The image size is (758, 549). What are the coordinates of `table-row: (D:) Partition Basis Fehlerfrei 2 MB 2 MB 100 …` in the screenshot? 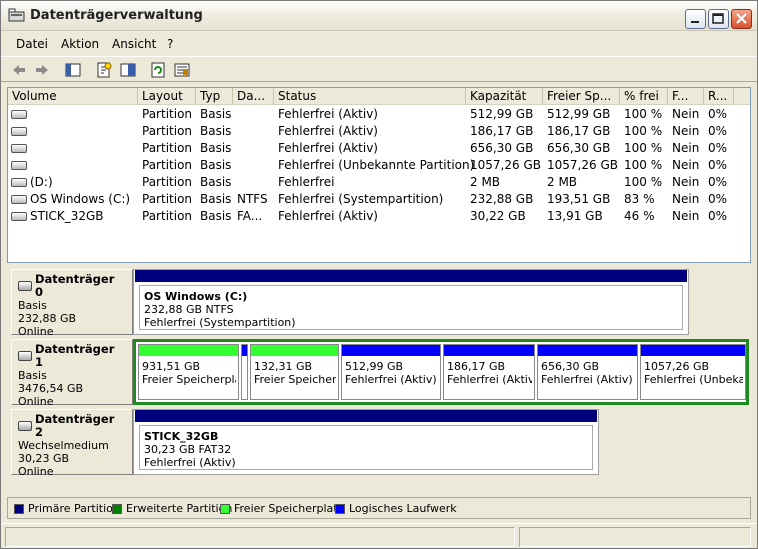 It's located at (379, 182).